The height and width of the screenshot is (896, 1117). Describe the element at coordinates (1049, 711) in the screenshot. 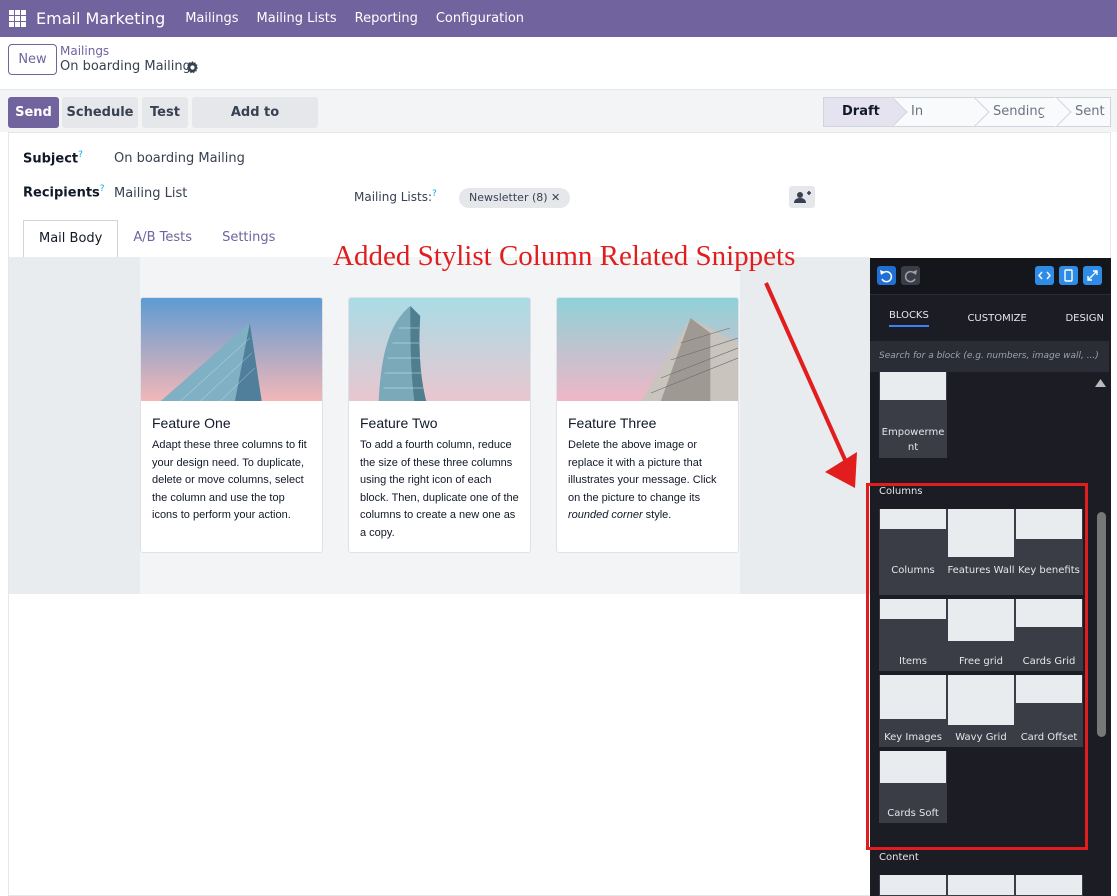

I see `snippet-card-offset: Card Offset` at that location.